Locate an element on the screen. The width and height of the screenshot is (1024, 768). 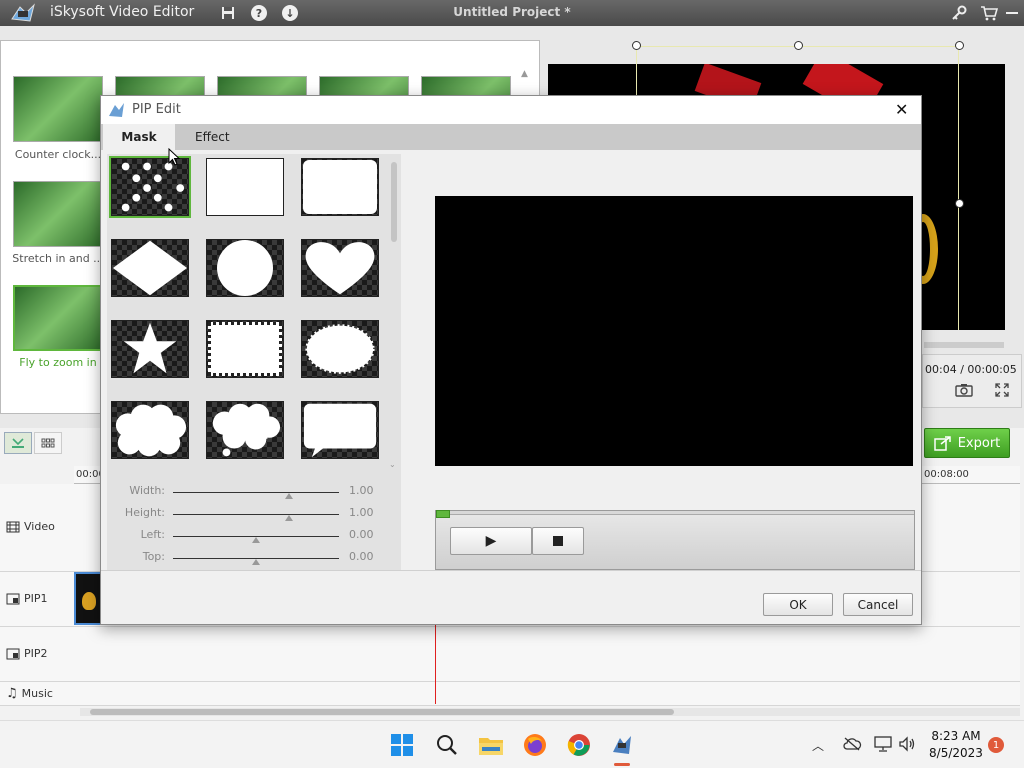
scroll-thumb is located at coordinates (382, 712).